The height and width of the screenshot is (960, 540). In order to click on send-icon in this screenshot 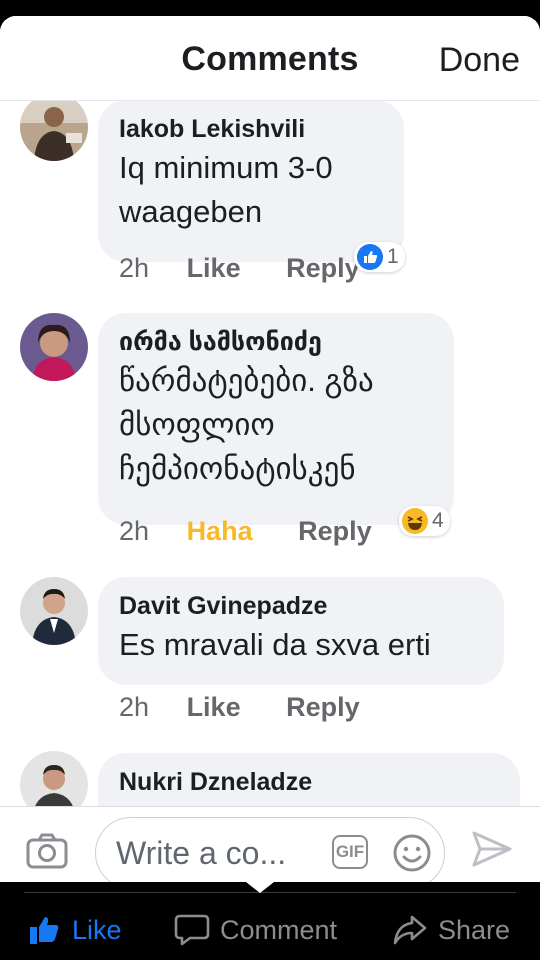, I will do `click(492, 849)`.